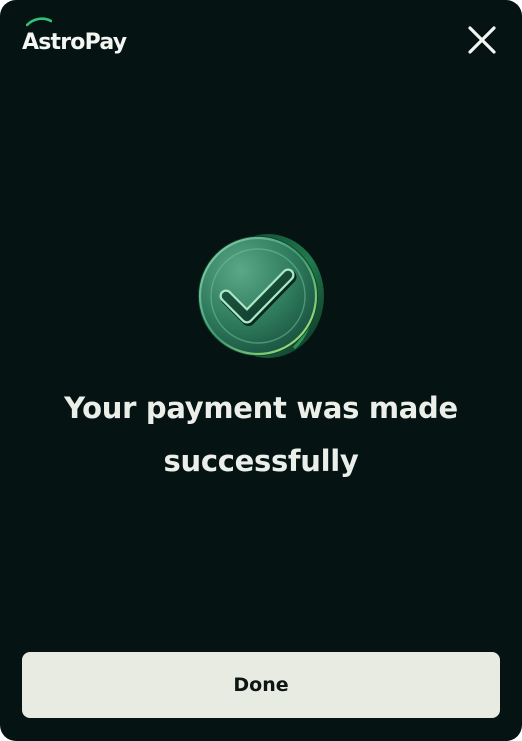  I want to click on close-icon, so click(482, 40).